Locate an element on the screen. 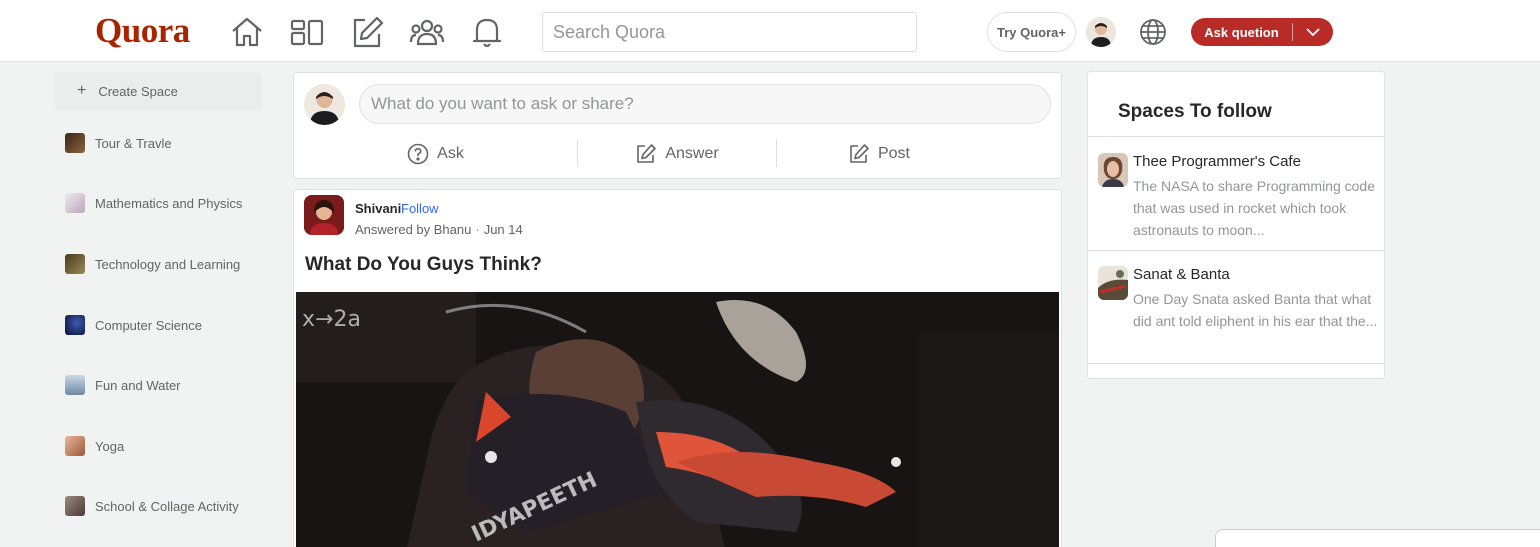  sidebar-item-mathematics-physics: Mathematics and Physics is located at coordinates (153, 203).